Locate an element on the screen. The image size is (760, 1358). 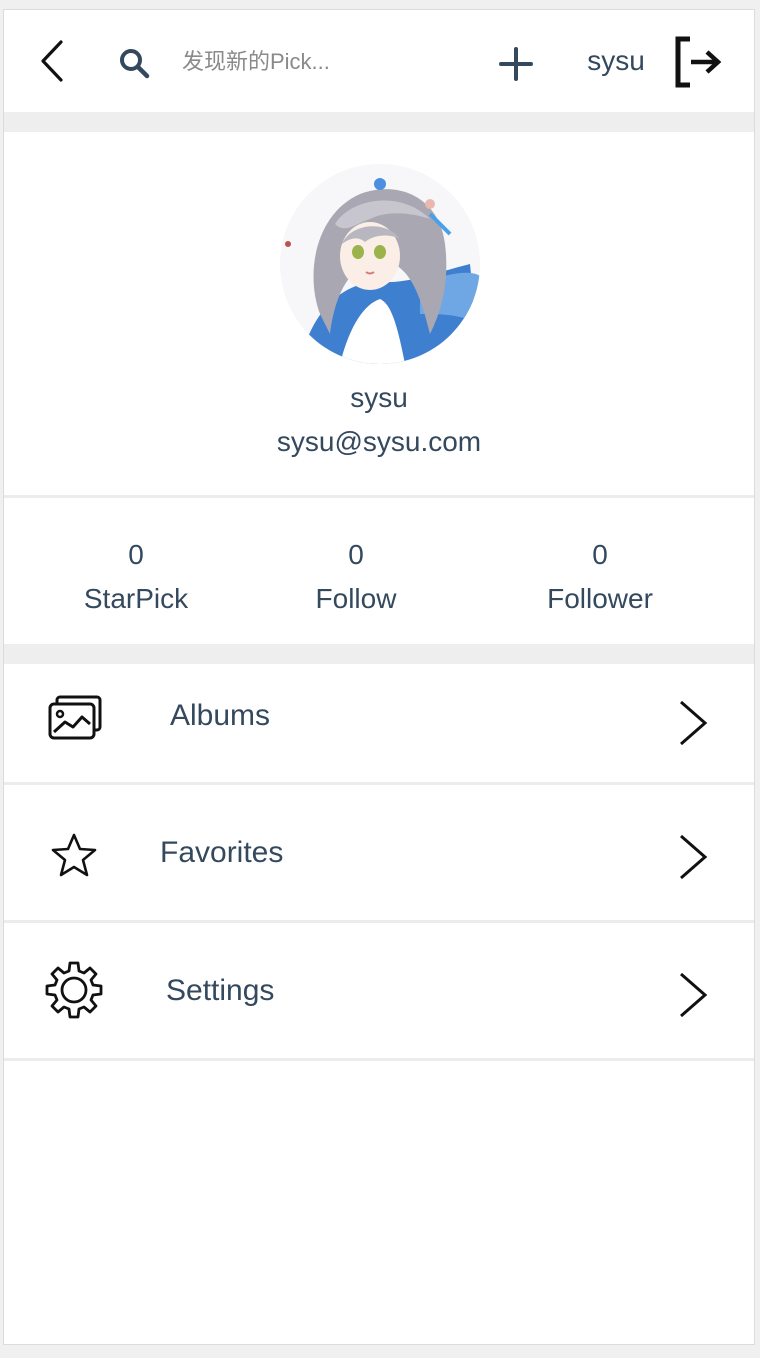
header-username: sysu is located at coordinates (616, 61).